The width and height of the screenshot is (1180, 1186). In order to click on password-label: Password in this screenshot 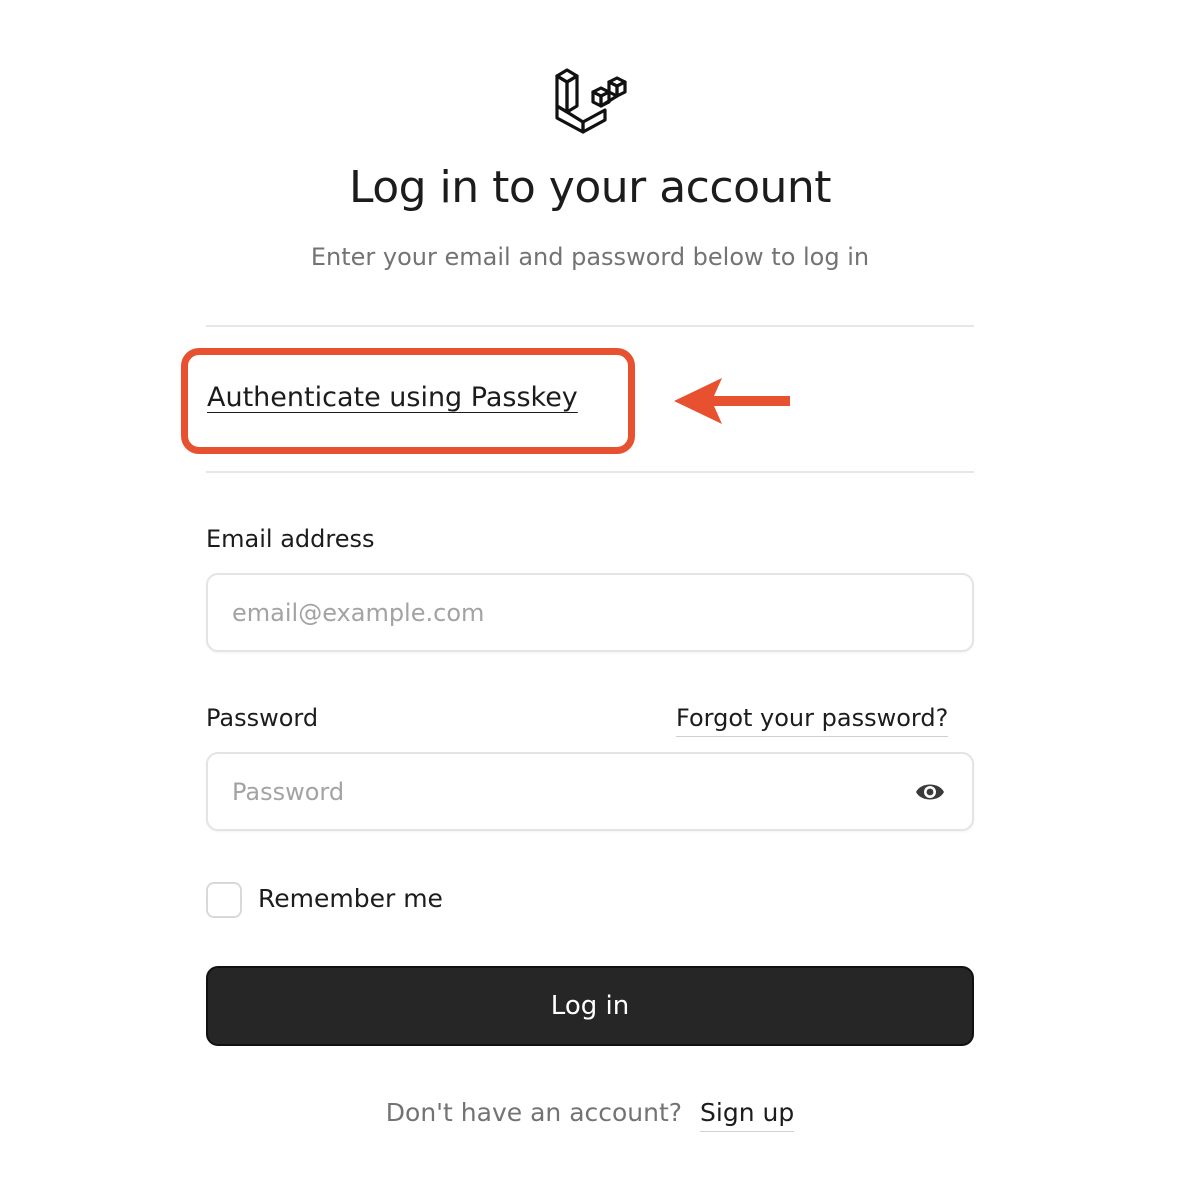, I will do `click(262, 718)`.